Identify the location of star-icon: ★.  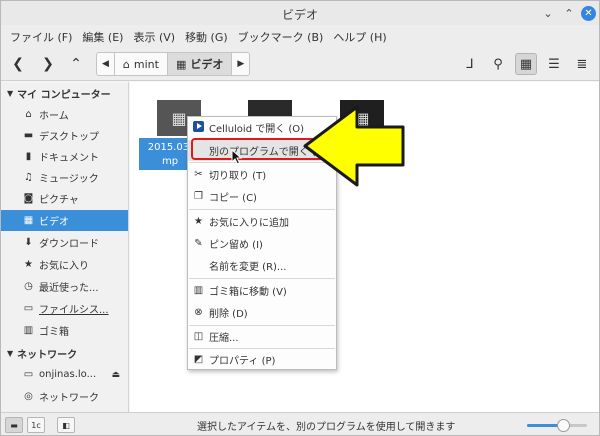
(198, 221).